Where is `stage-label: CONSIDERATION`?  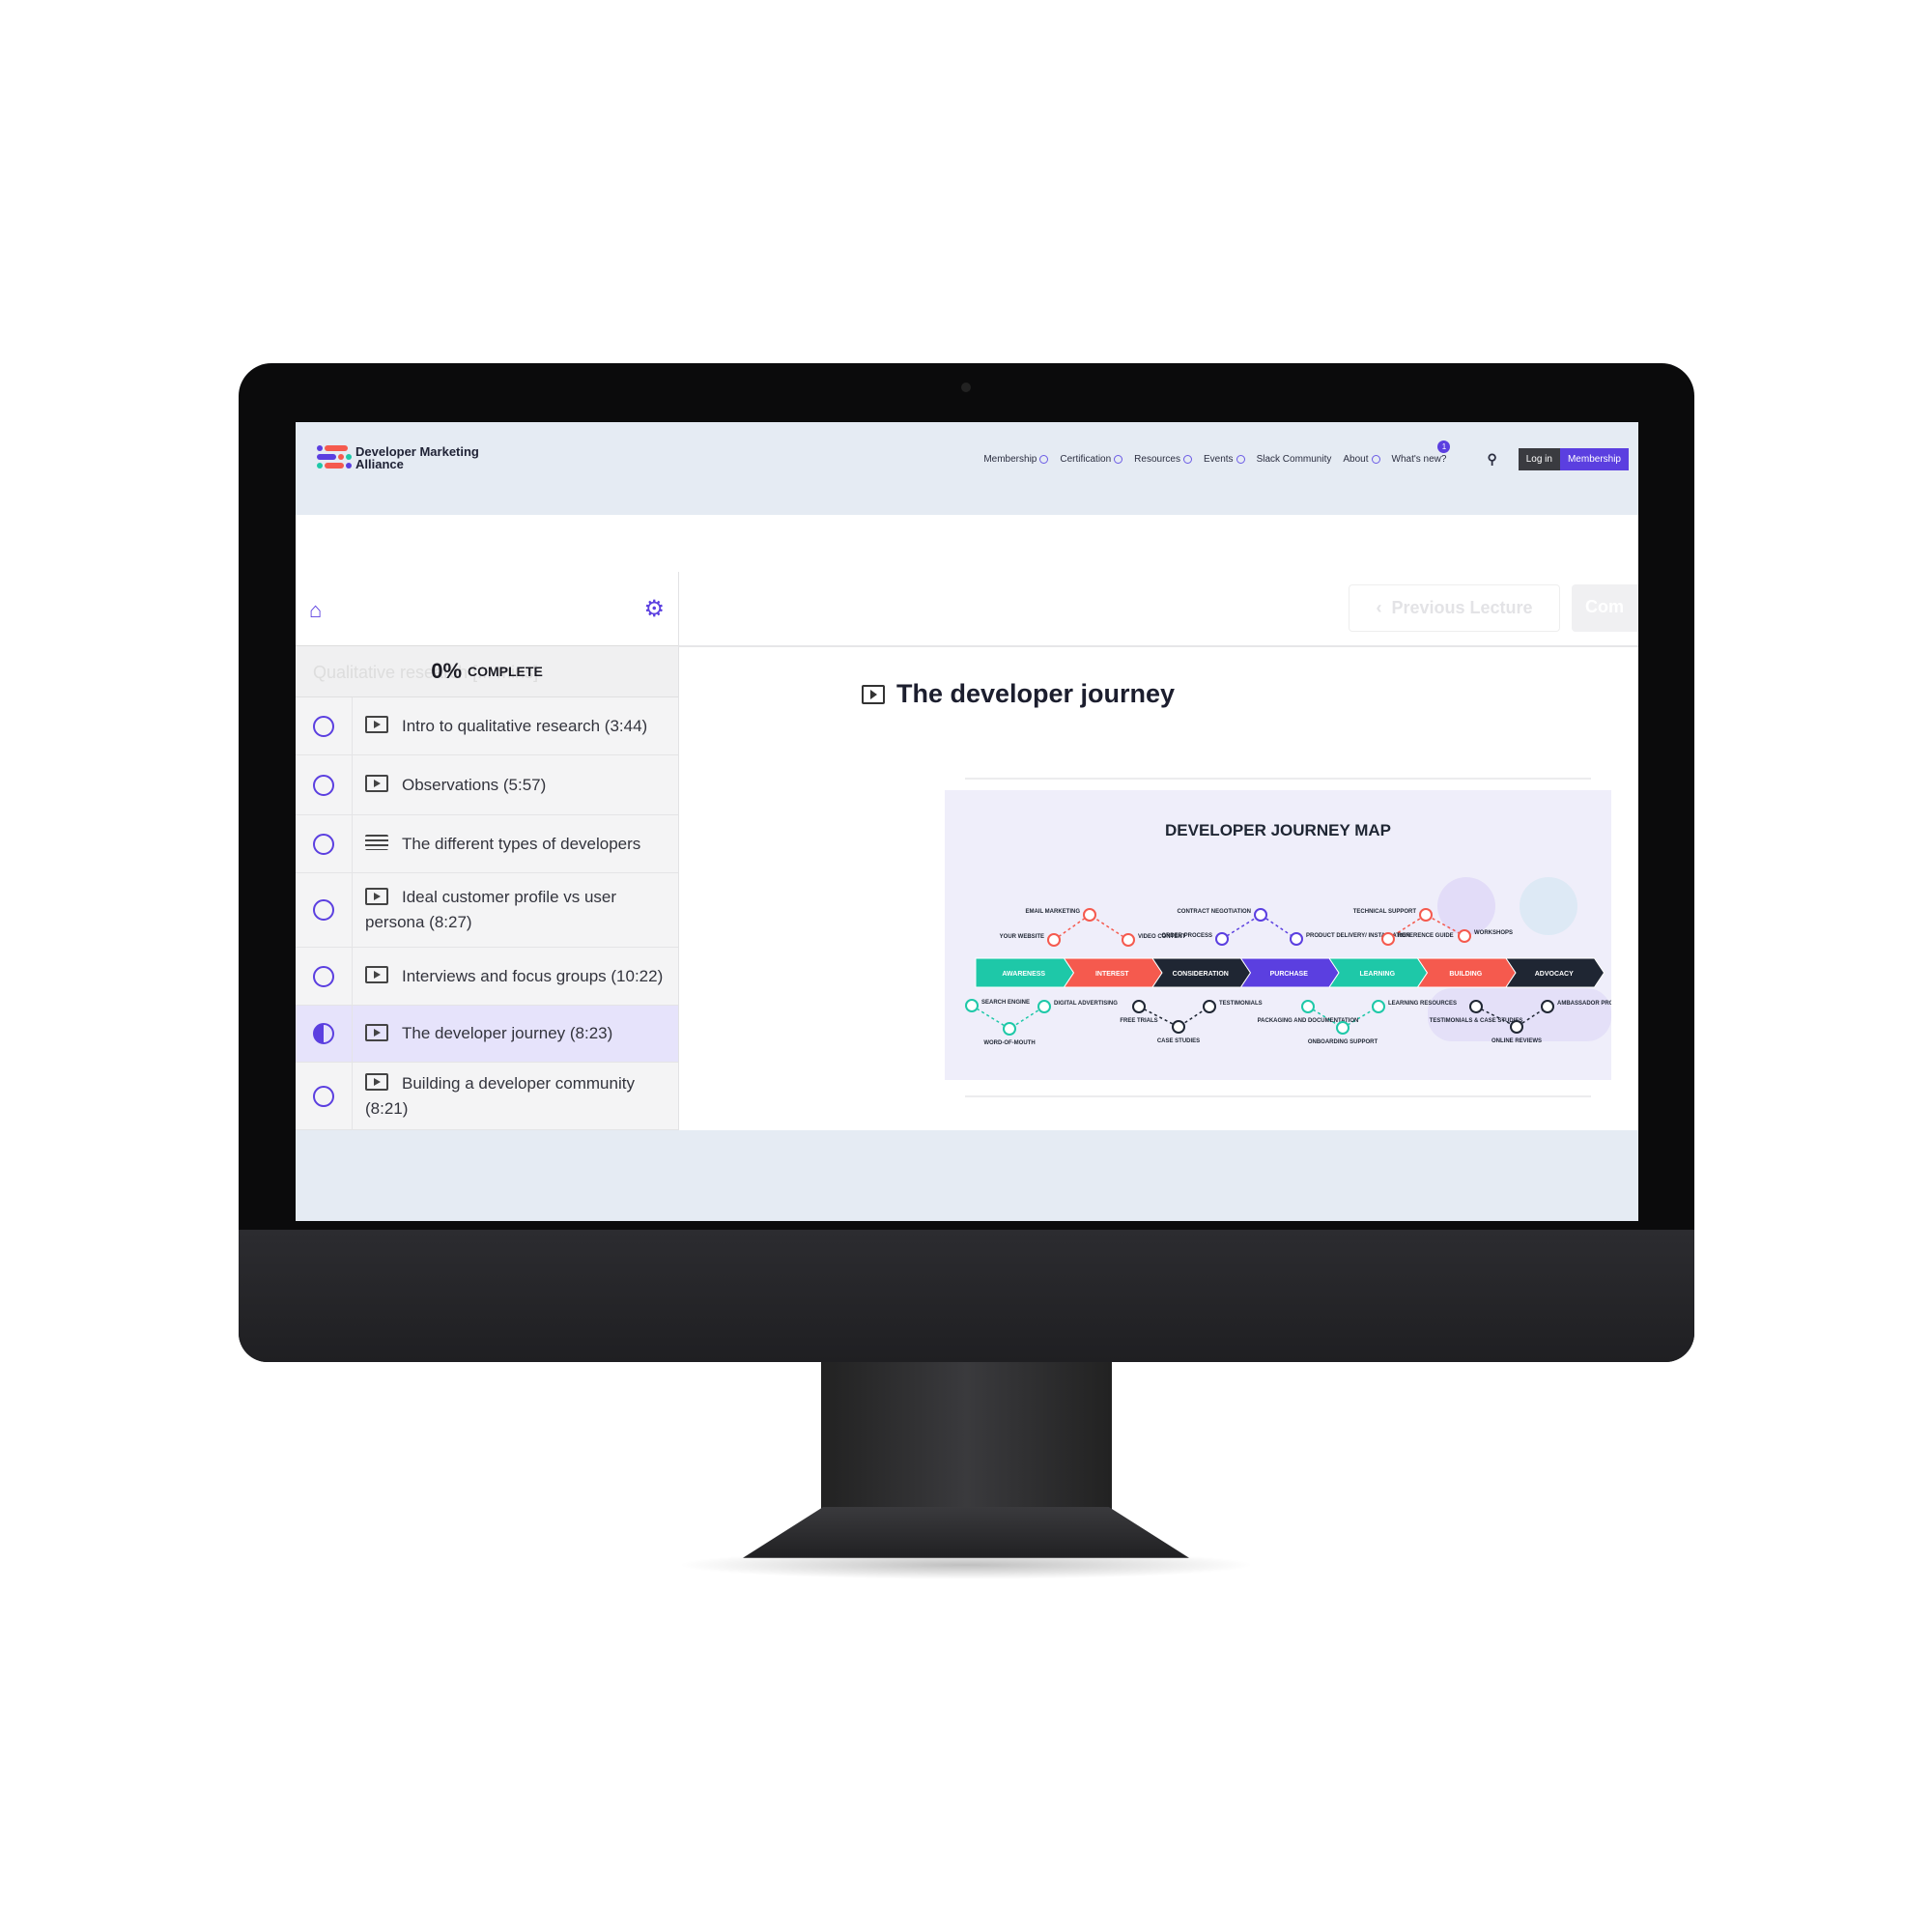
stage-label: CONSIDERATION is located at coordinates (1201, 974).